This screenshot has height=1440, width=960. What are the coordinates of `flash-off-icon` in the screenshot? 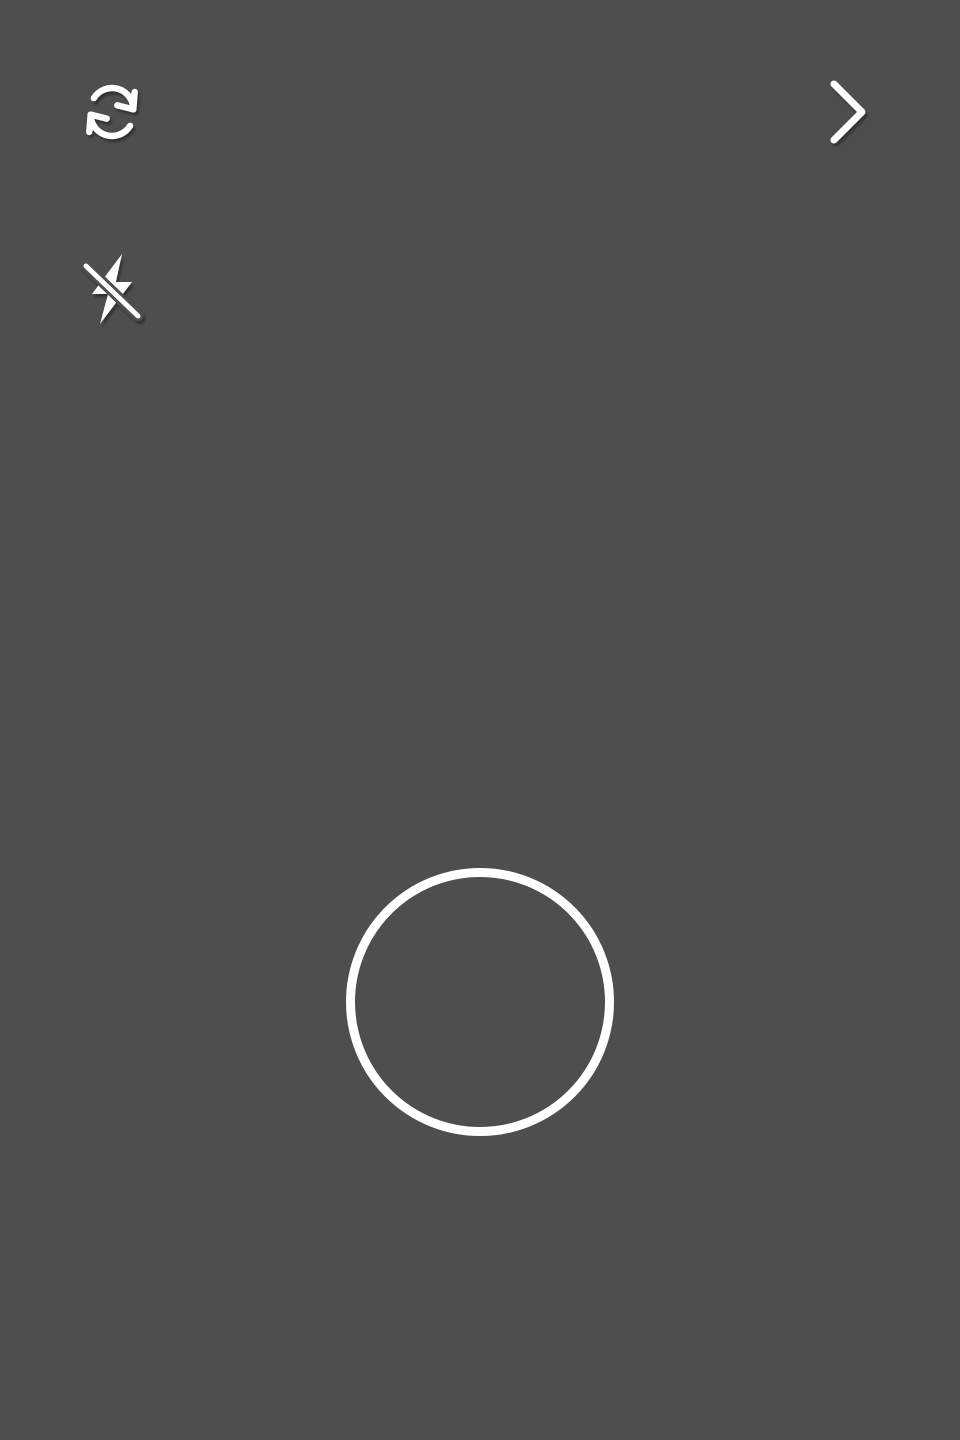 It's located at (112, 289).